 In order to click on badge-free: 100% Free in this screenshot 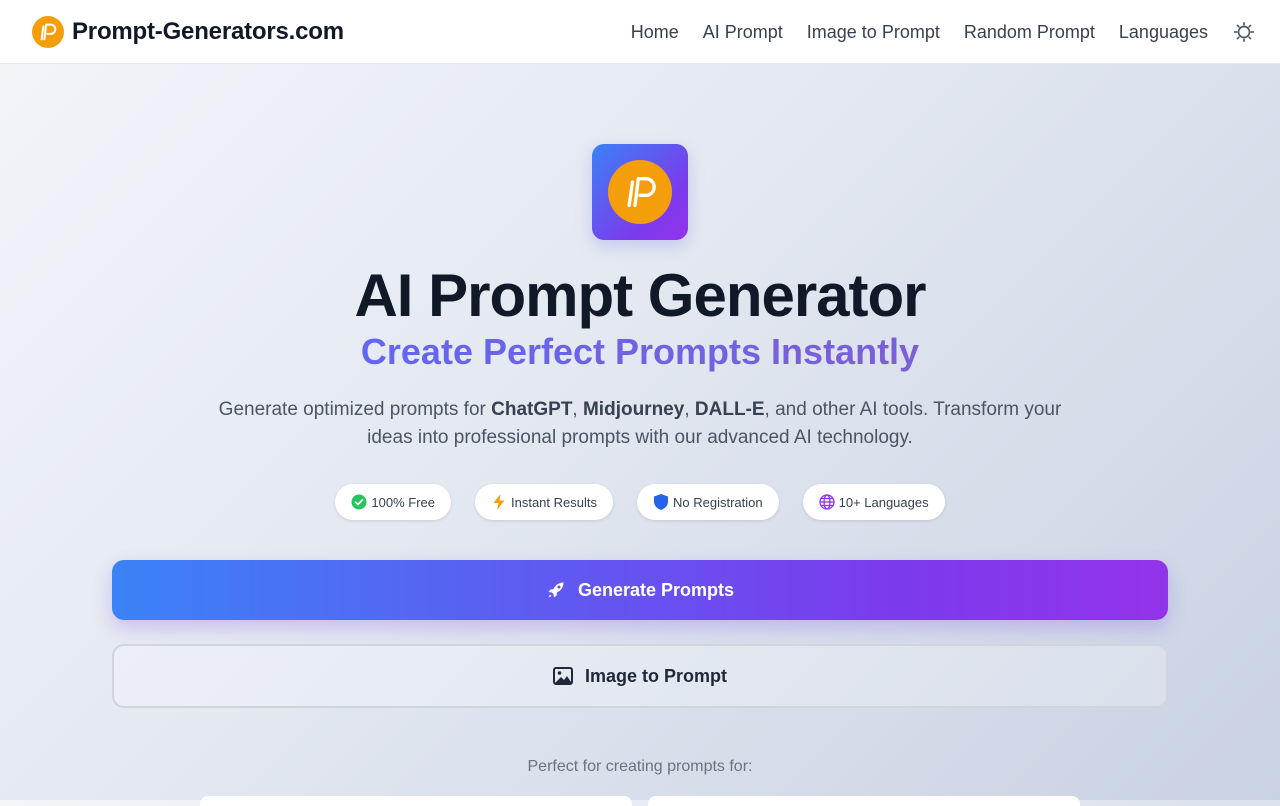, I will do `click(393, 502)`.